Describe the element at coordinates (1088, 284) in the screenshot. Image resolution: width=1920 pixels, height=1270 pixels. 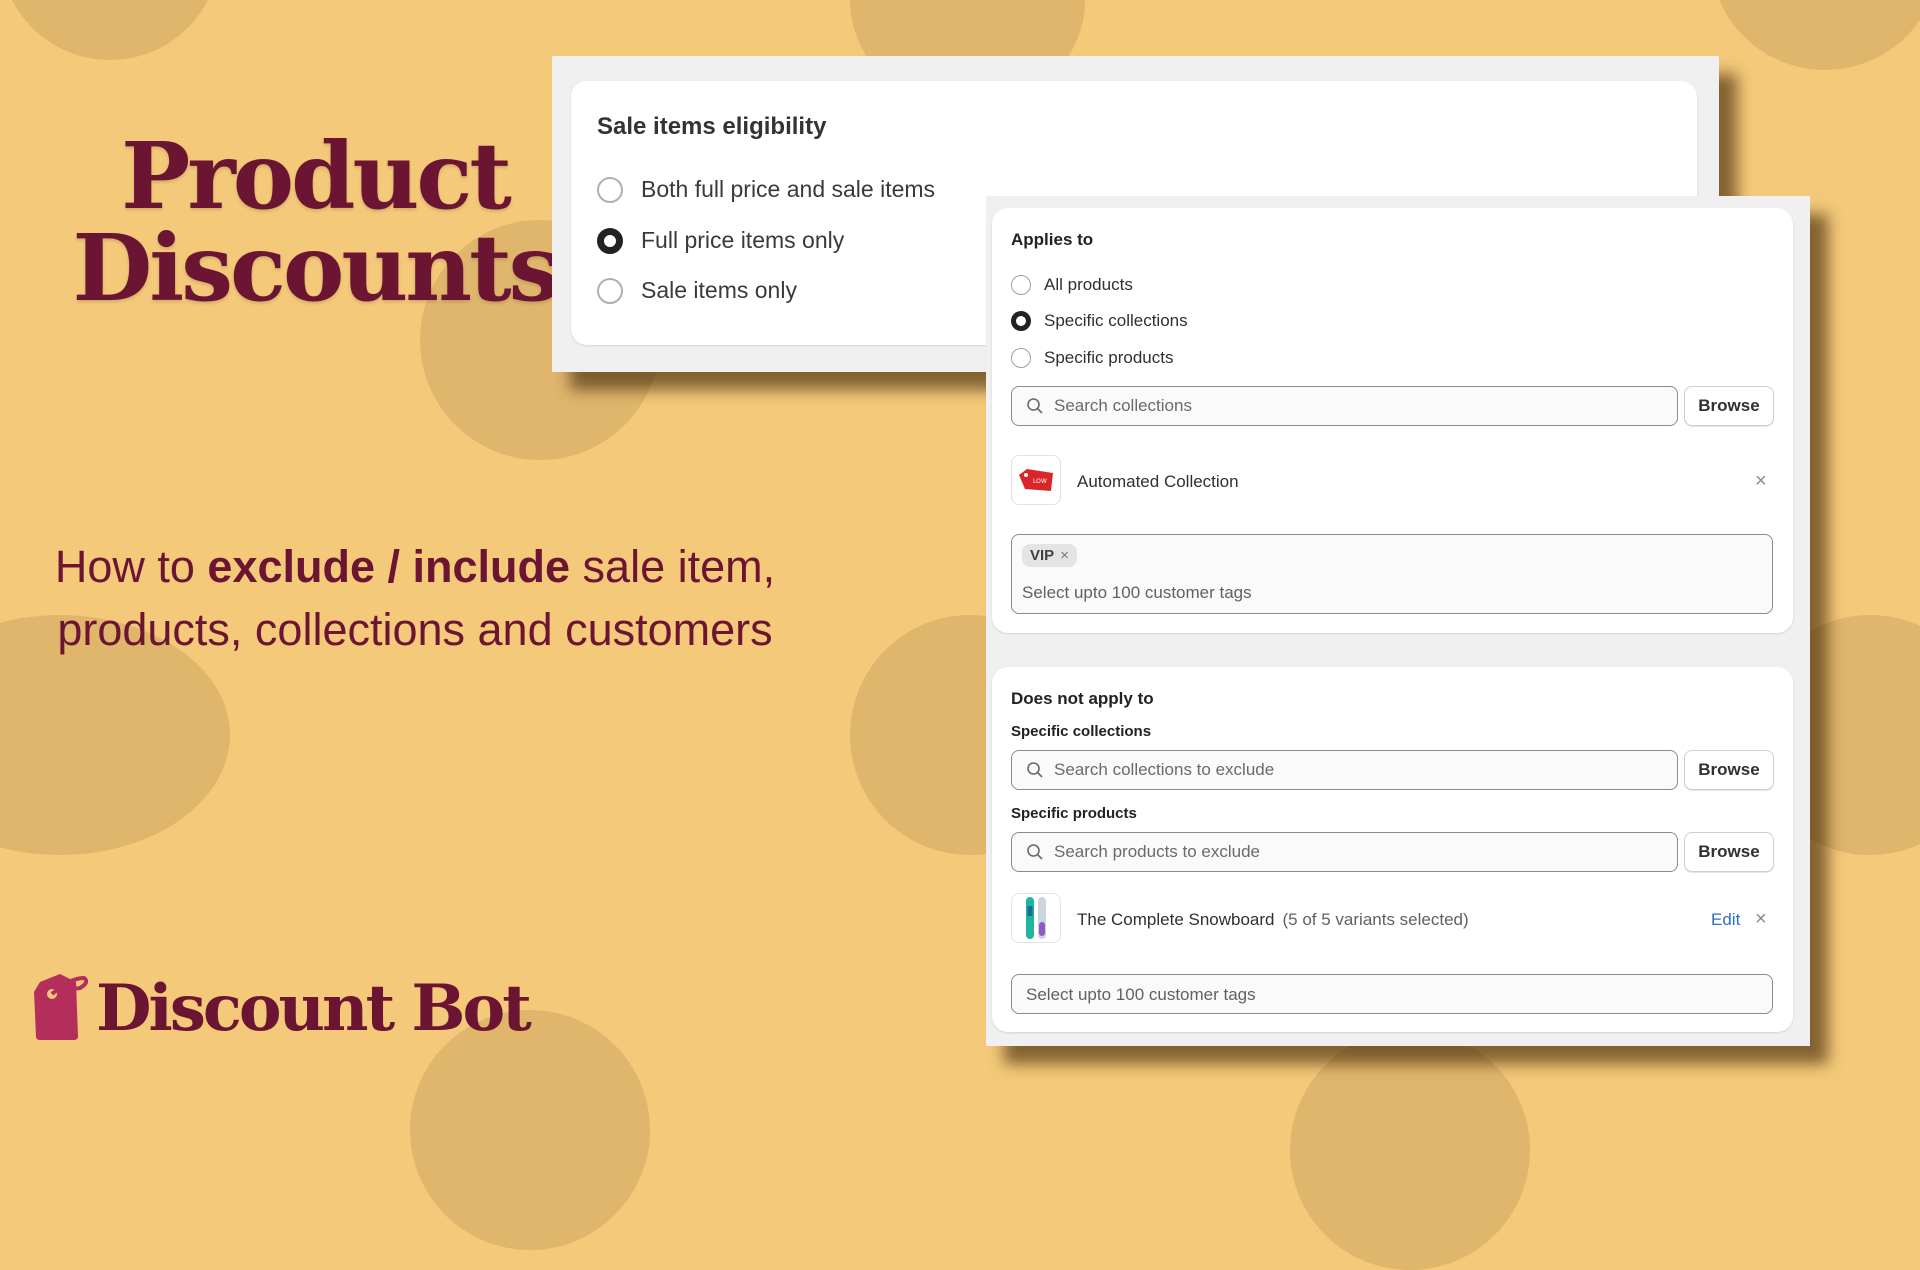
I see `radio-label: All products` at that location.